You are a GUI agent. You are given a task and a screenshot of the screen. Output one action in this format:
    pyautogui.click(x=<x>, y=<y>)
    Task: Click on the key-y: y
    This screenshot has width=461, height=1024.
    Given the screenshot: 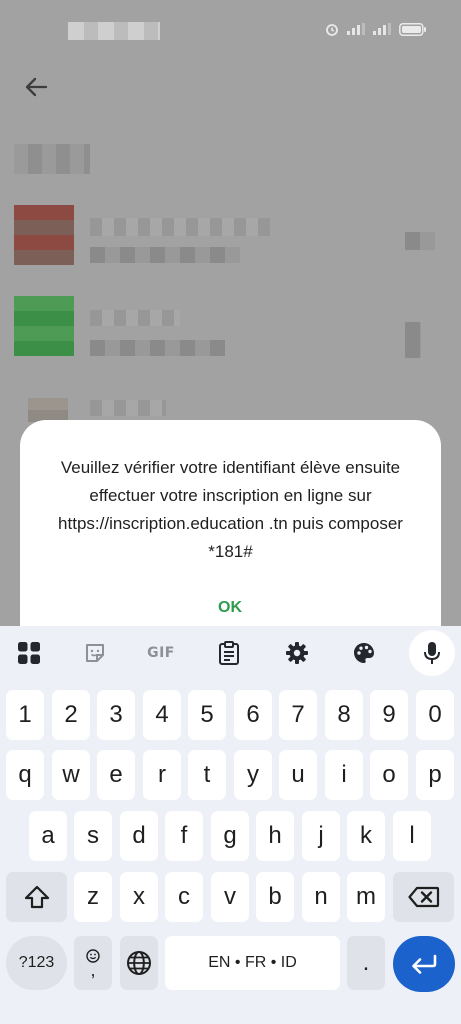 What is the action you would take?
    pyautogui.click(x=253, y=775)
    